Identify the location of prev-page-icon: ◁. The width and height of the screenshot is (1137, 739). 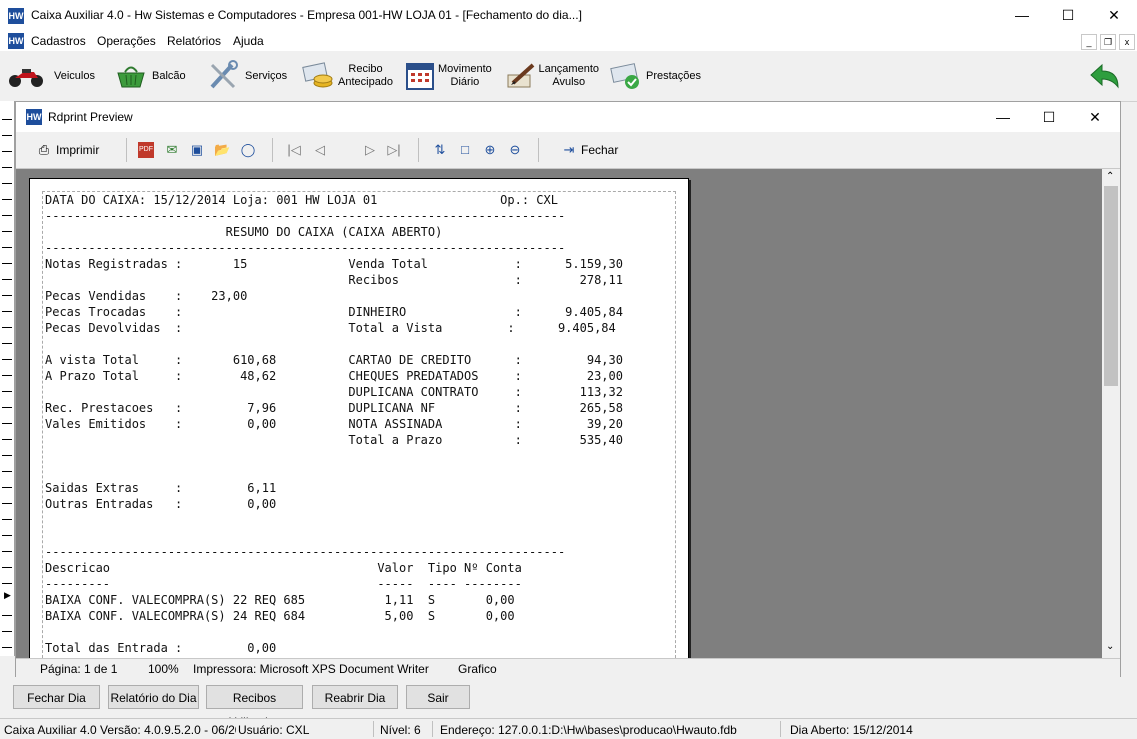
(320, 149).